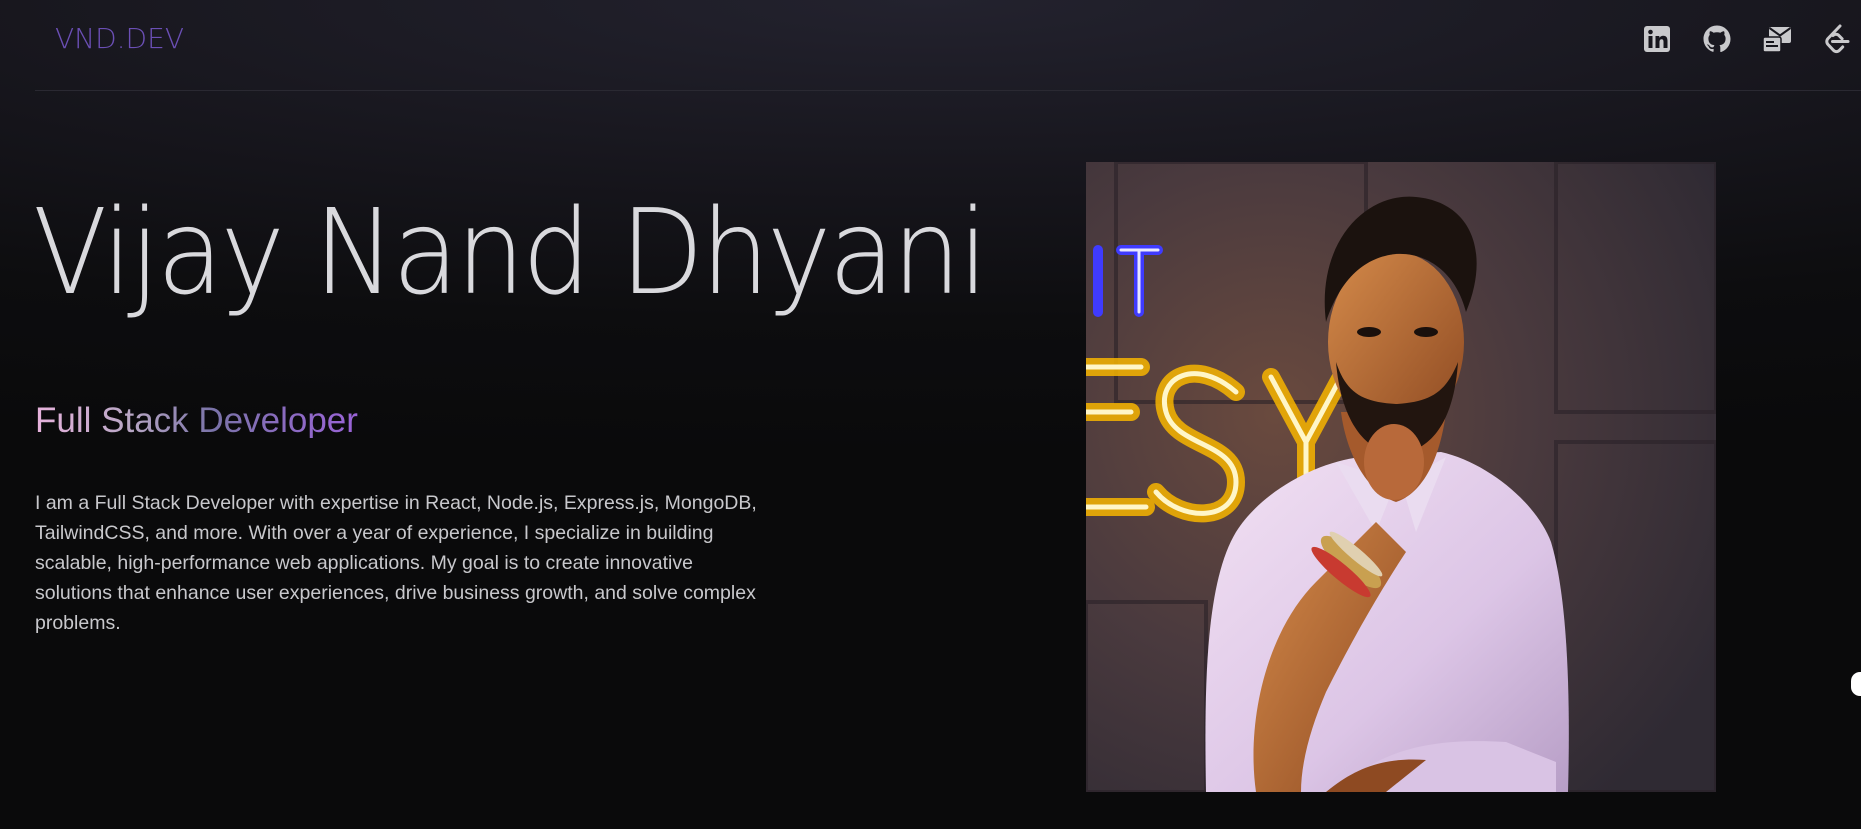 This screenshot has width=1861, height=829. What do you see at coordinates (1856, 684) in the screenshot?
I see `scroll-handle` at bounding box center [1856, 684].